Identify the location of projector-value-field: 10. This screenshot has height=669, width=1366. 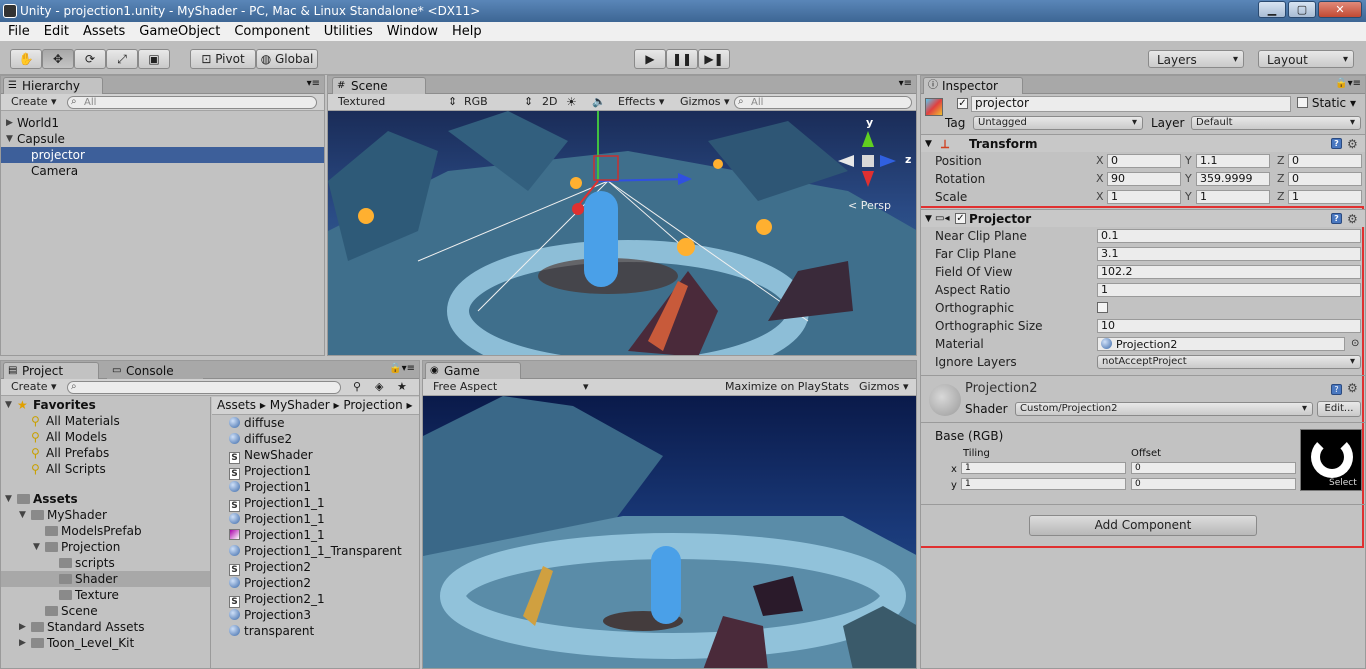
(1229, 326).